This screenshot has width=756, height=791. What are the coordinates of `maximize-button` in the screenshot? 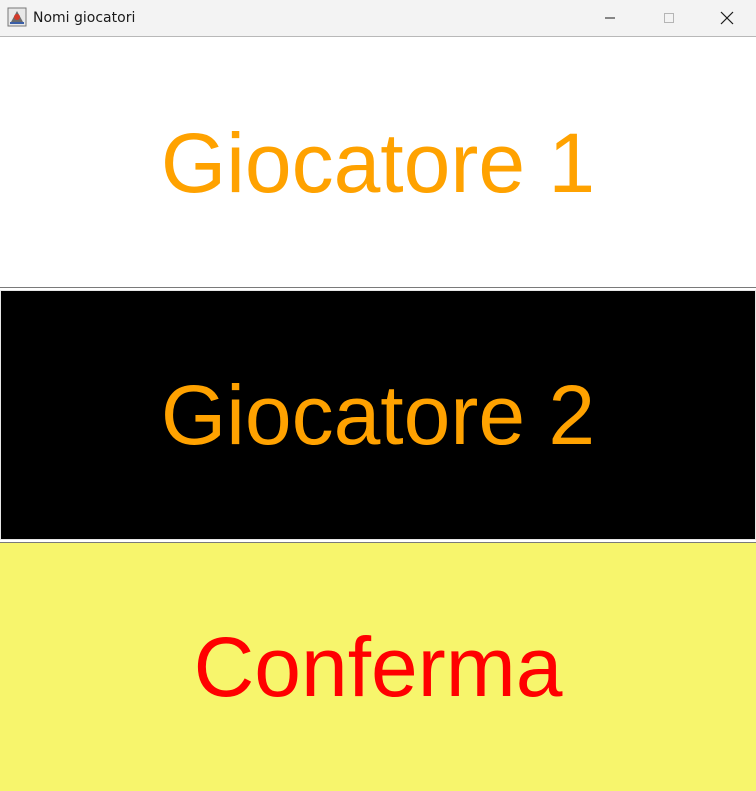 It's located at (669, 18).